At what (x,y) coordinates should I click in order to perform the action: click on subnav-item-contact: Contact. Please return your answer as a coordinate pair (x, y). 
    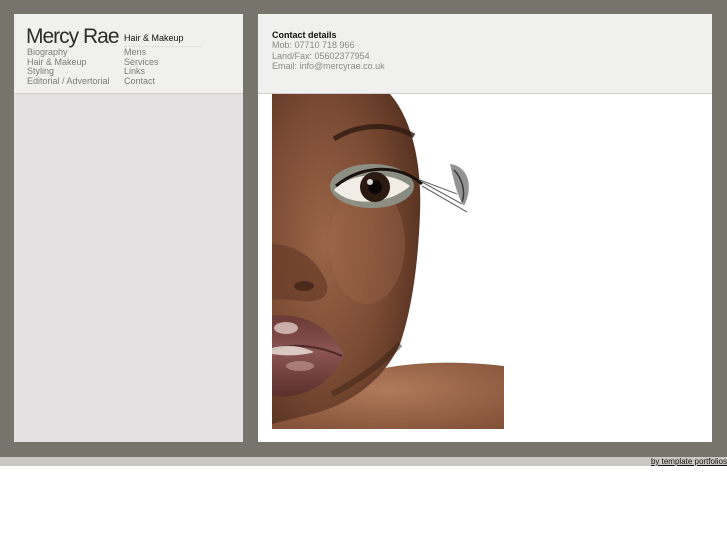
    Looking at the image, I should click on (141, 81).